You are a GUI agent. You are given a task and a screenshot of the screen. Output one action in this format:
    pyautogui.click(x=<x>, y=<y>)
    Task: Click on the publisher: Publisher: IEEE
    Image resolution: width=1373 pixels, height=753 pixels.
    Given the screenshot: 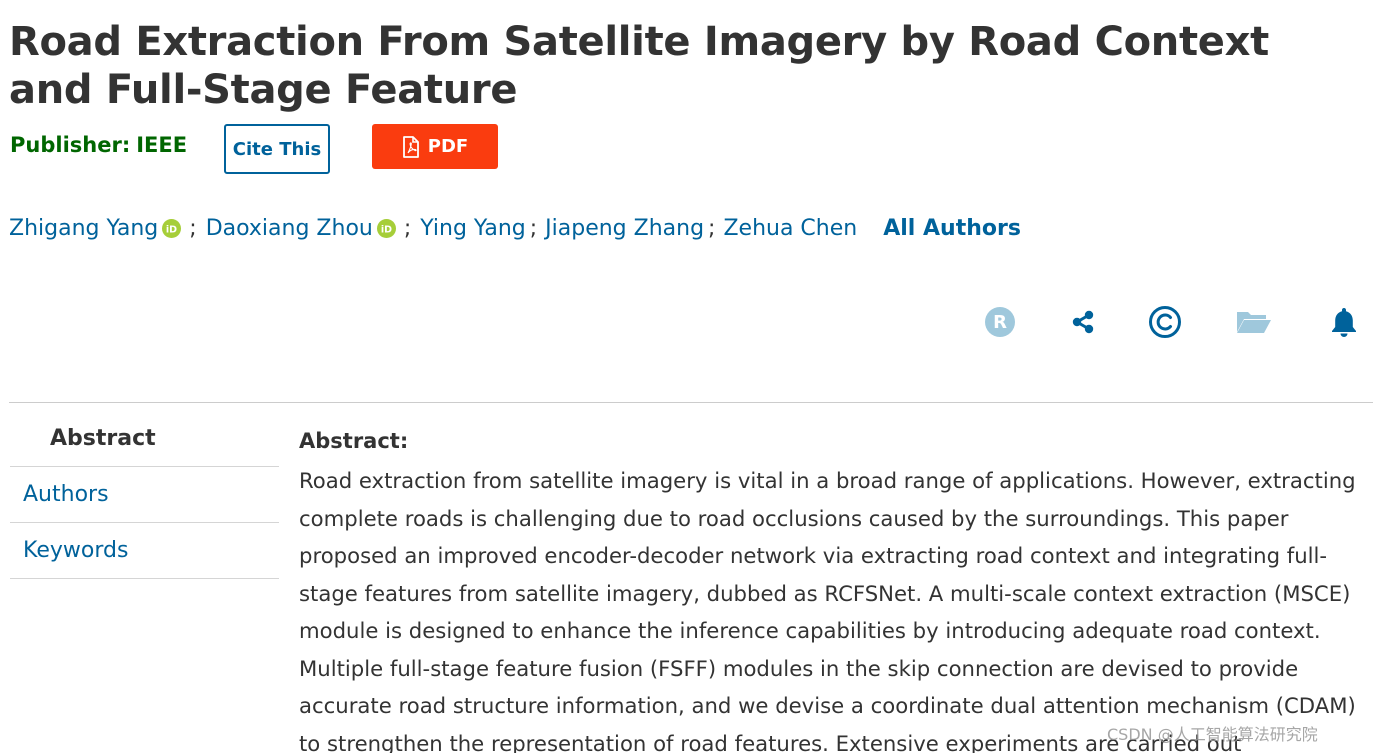 What is the action you would take?
    pyautogui.click(x=98, y=145)
    